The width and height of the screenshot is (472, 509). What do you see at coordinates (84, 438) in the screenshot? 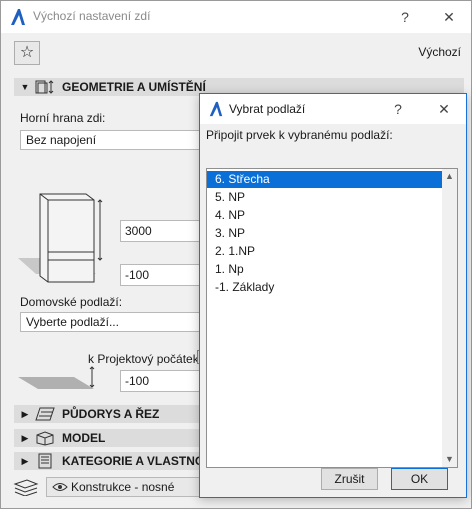
I see `section-model-title: MODEL` at bounding box center [84, 438].